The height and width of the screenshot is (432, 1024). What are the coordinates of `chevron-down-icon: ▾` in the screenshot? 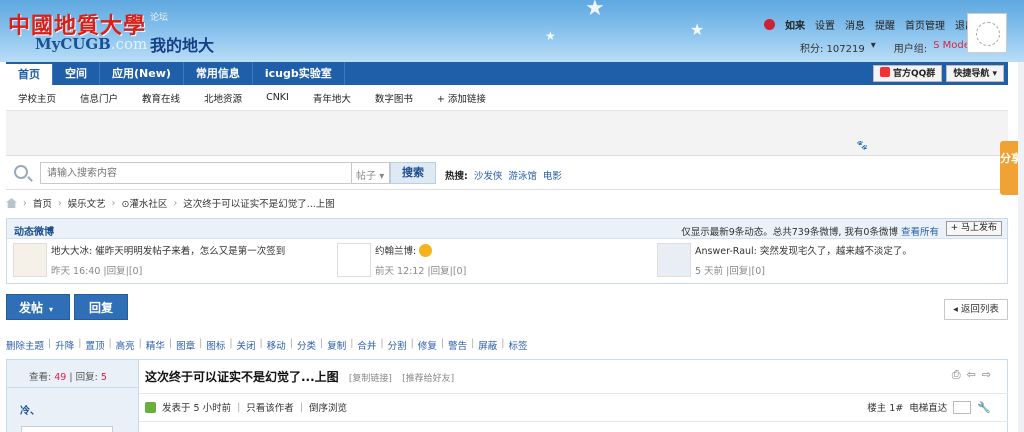 It's located at (382, 176).